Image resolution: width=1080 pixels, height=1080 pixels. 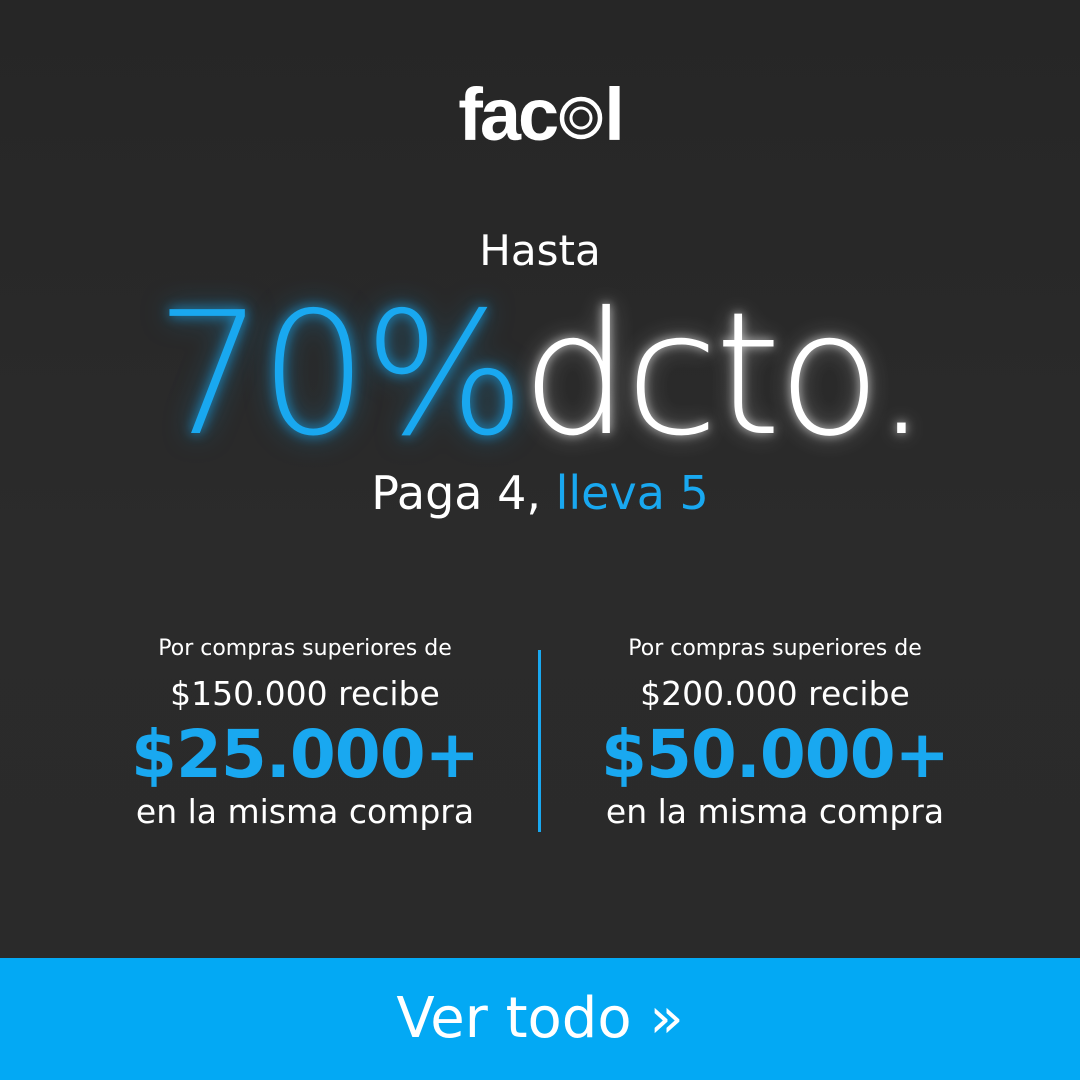 What do you see at coordinates (305, 693) in the screenshot?
I see `offer-threshold: $150.000 recibe` at bounding box center [305, 693].